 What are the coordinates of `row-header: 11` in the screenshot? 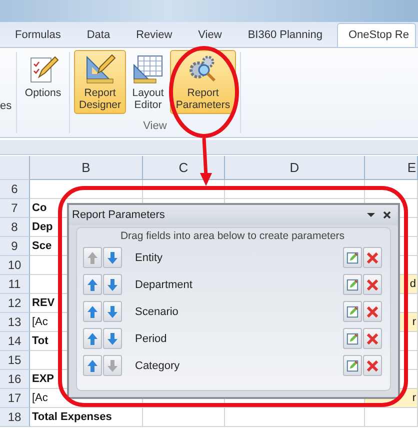 It's located at (15, 284).